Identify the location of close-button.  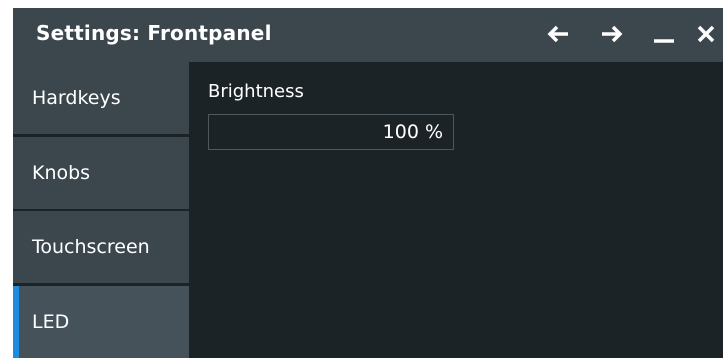
(706, 34).